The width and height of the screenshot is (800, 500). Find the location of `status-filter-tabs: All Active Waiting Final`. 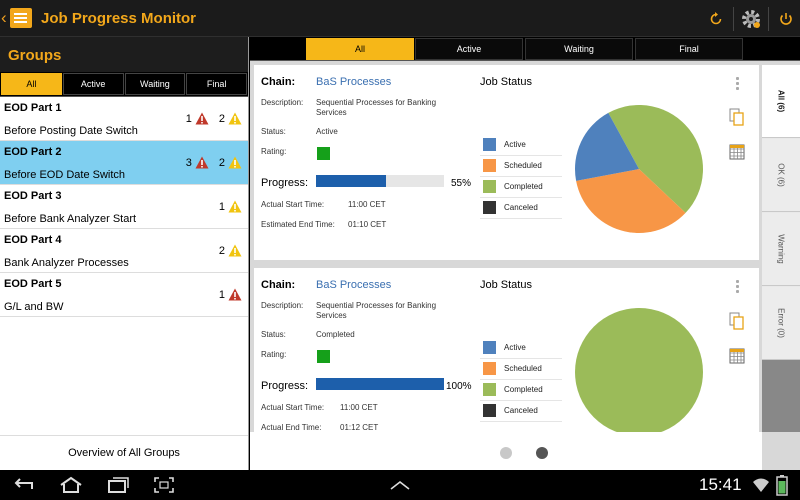

status-filter-tabs: All Active Waiting Final is located at coordinates (525, 49).